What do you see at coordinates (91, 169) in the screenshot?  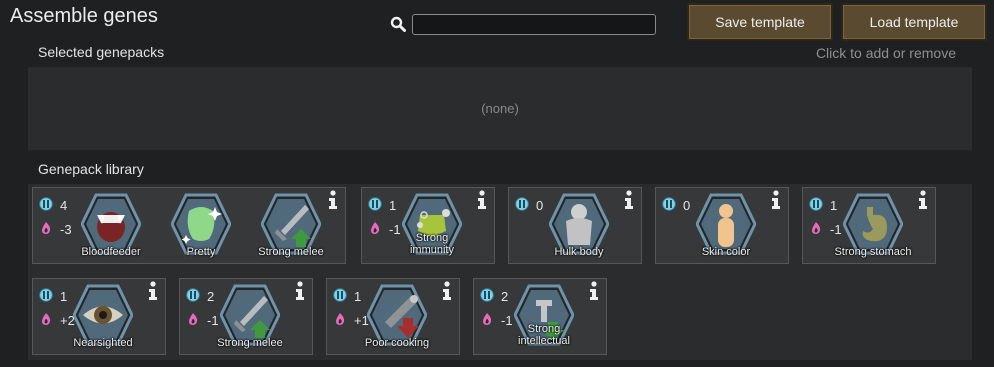 I see `genepack-library-label: Genepack library` at bounding box center [91, 169].